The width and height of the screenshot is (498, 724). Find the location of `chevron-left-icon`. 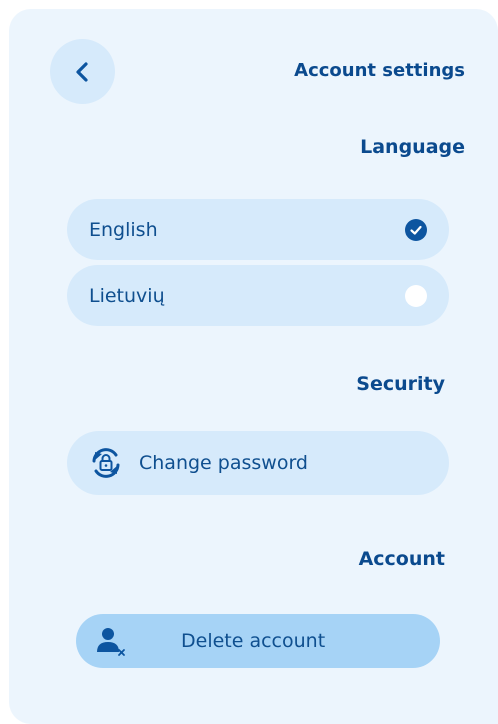

chevron-left-icon is located at coordinates (81, 71).